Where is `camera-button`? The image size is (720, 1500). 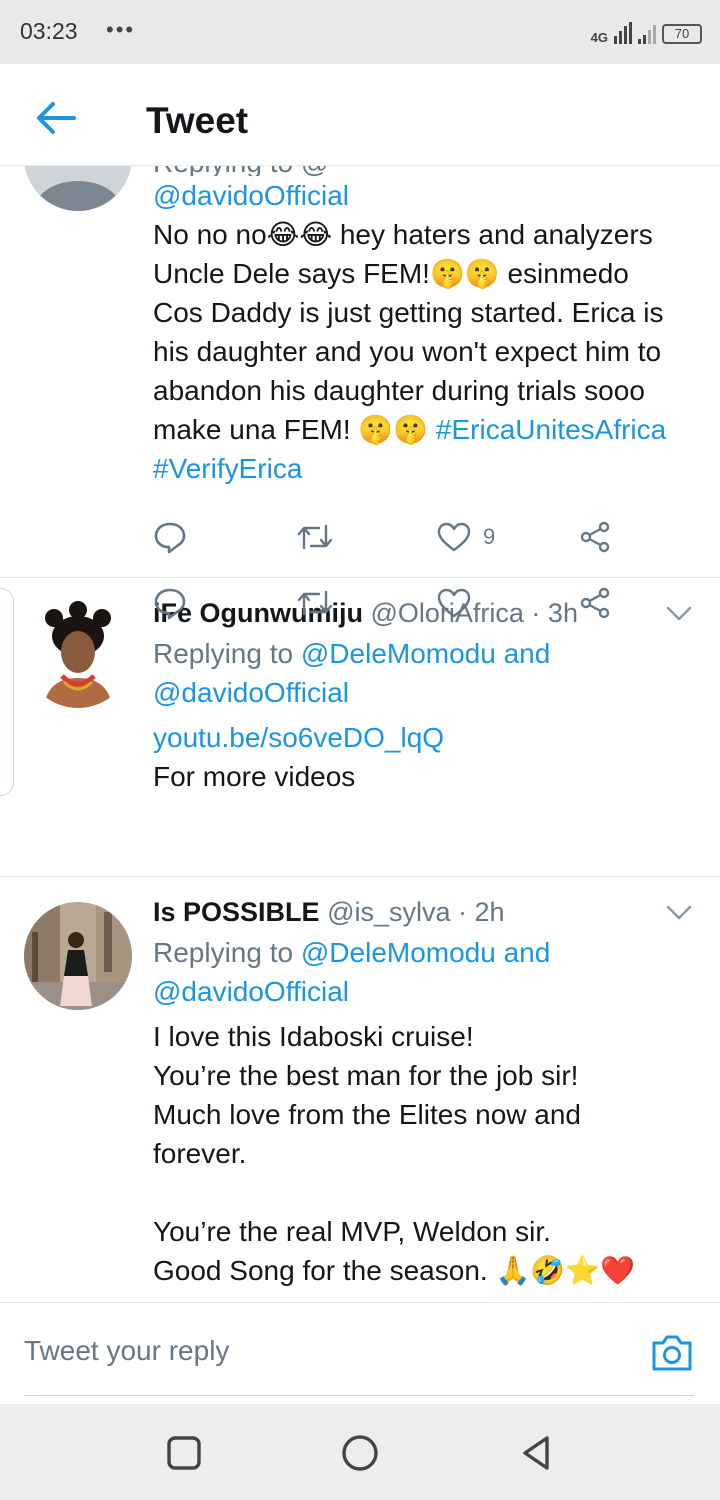 camera-button is located at coordinates (672, 1353).